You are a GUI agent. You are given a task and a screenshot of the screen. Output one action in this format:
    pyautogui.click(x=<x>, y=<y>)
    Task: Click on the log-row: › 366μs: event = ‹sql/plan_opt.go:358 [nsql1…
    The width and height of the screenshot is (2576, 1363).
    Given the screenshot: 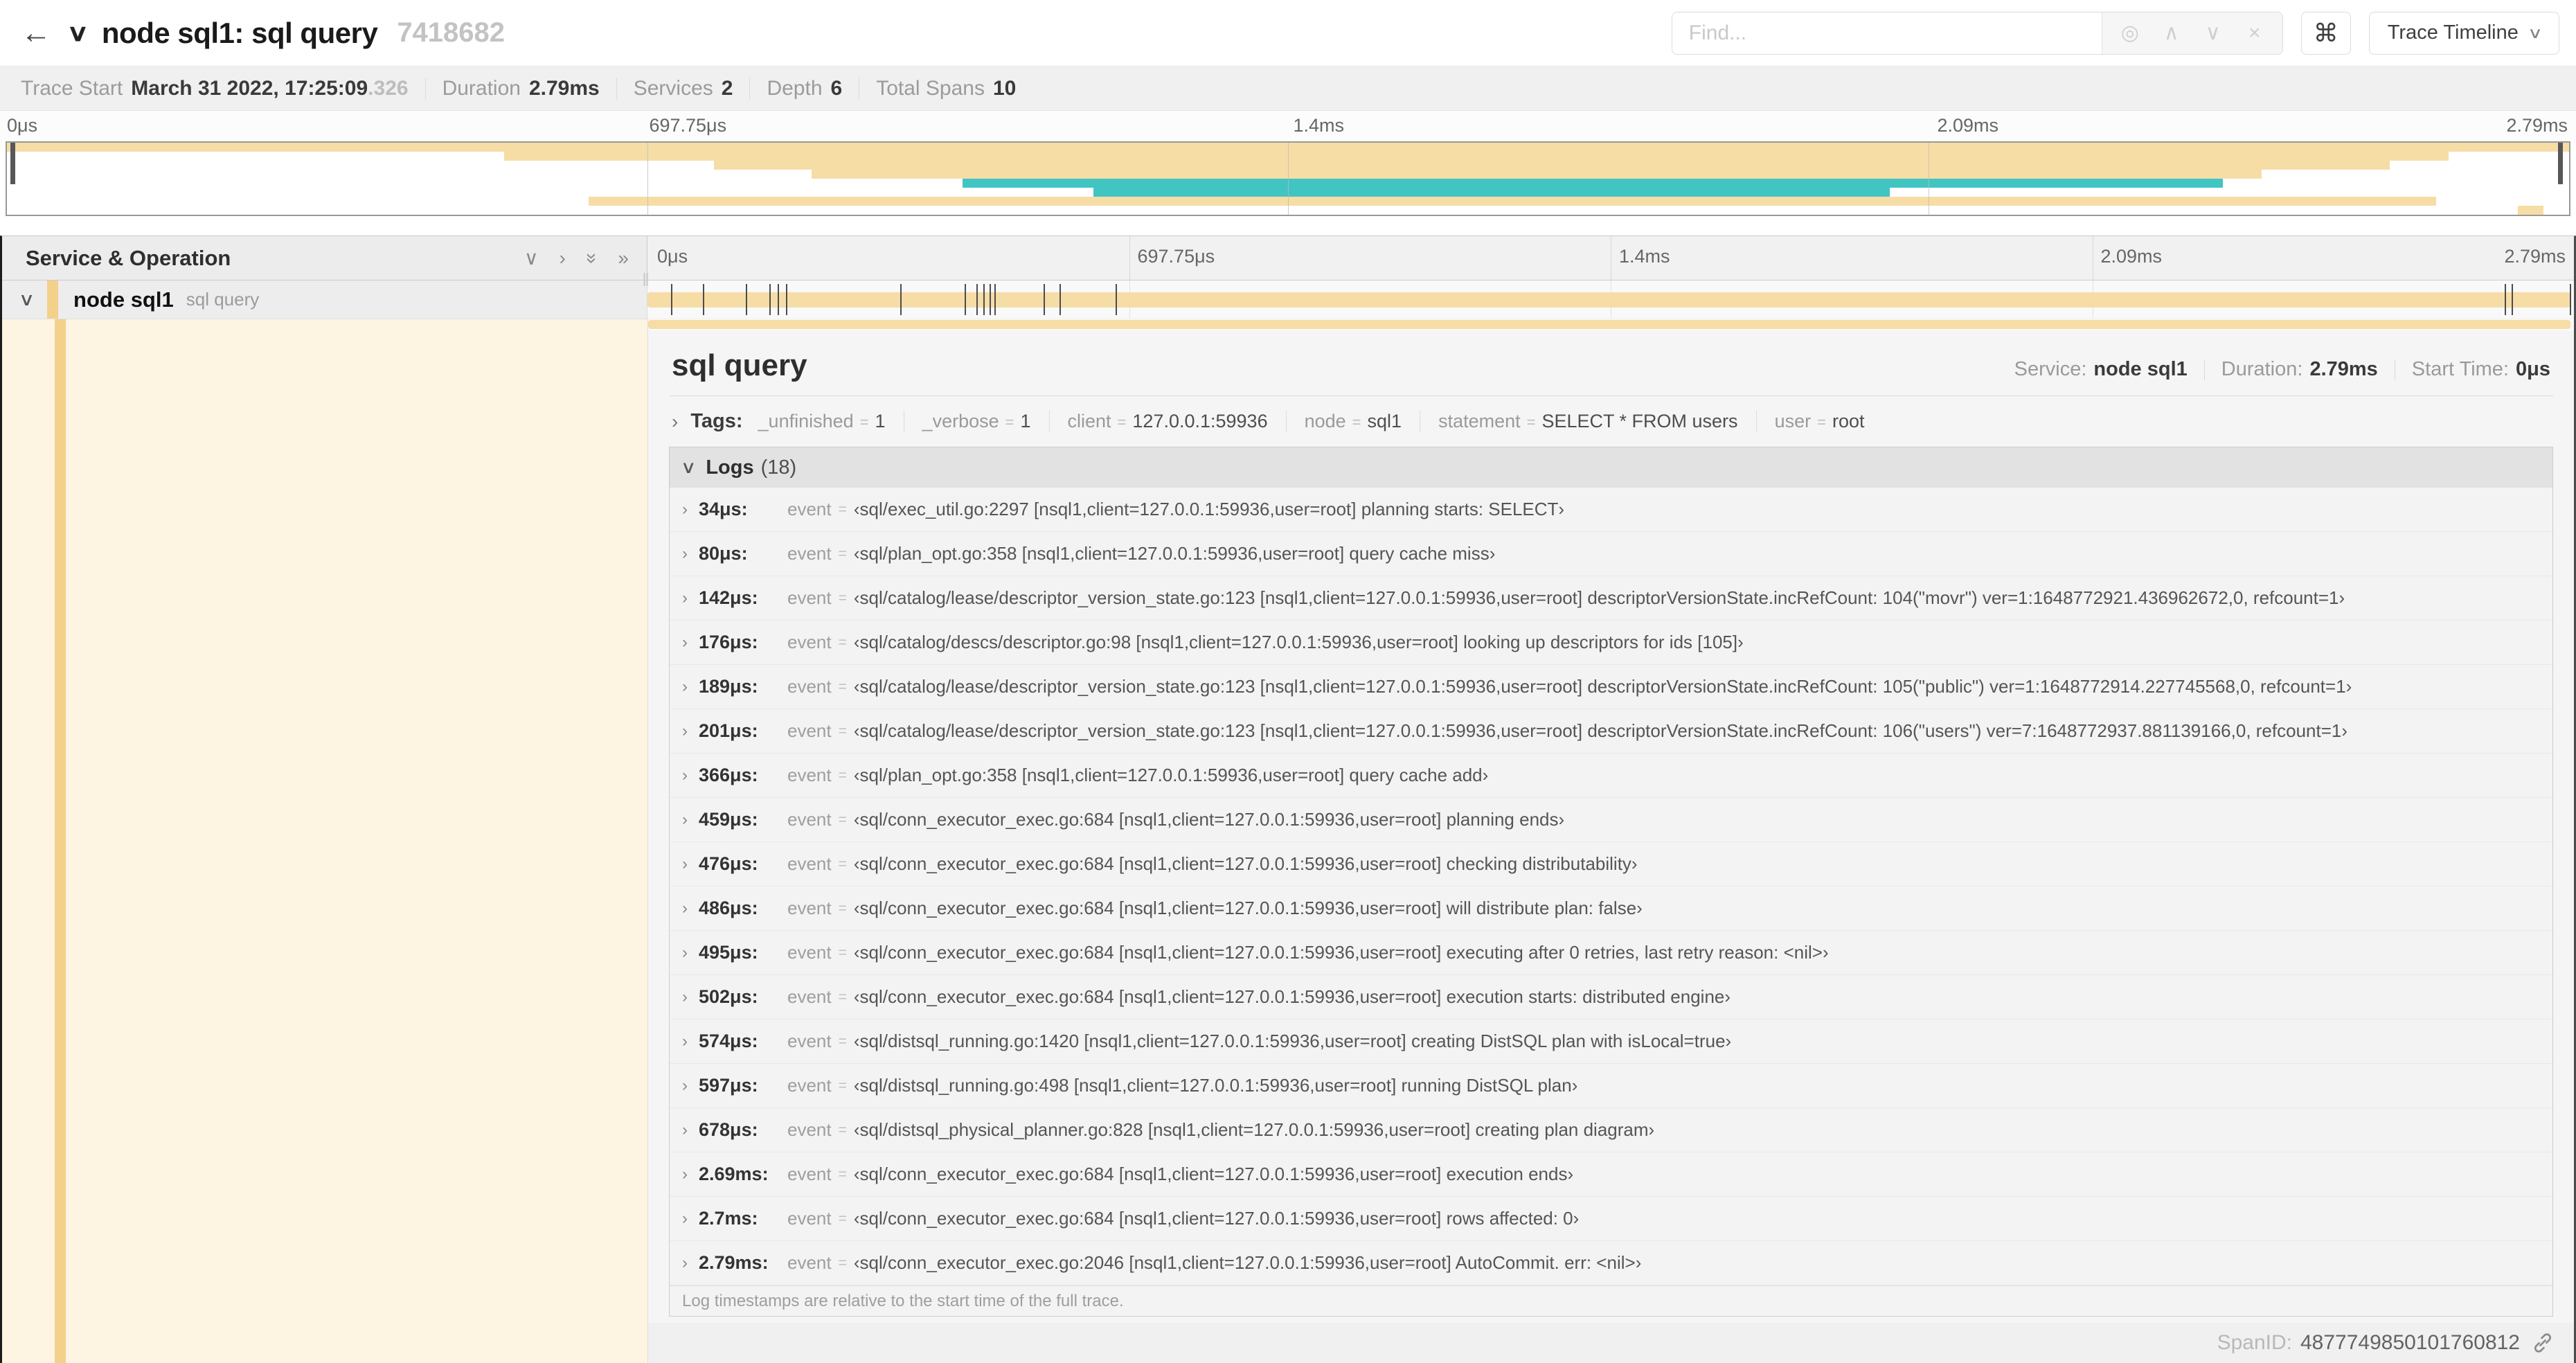 What is the action you would take?
    pyautogui.click(x=1611, y=776)
    